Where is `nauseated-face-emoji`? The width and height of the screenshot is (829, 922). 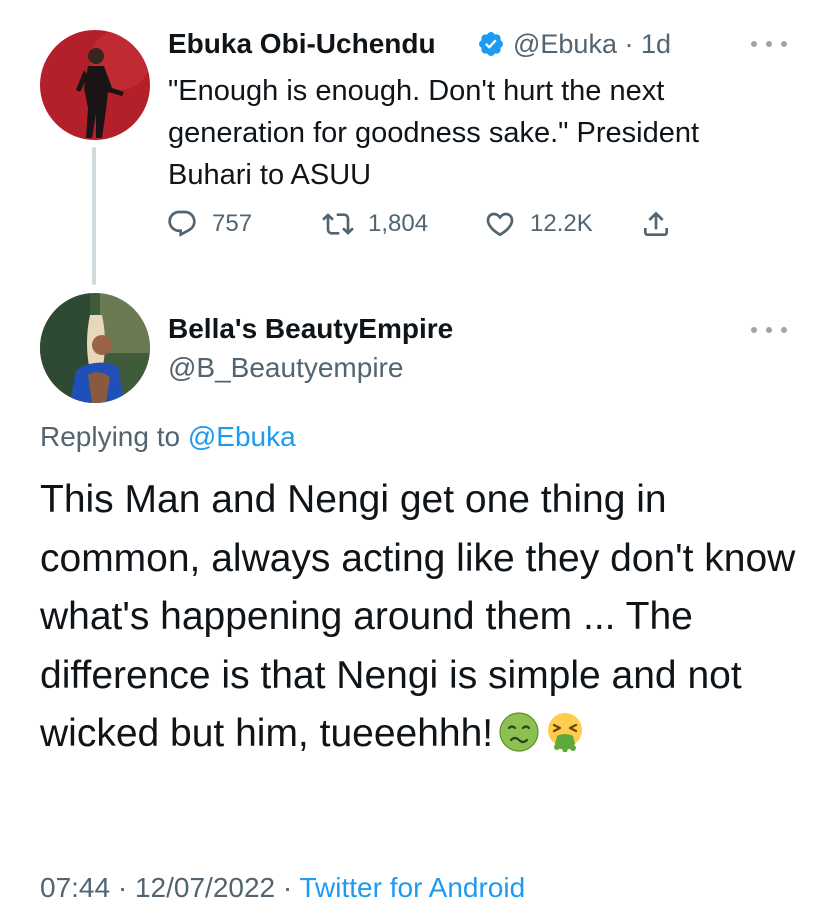
nauseated-face-emoji is located at coordinates (519, 732).